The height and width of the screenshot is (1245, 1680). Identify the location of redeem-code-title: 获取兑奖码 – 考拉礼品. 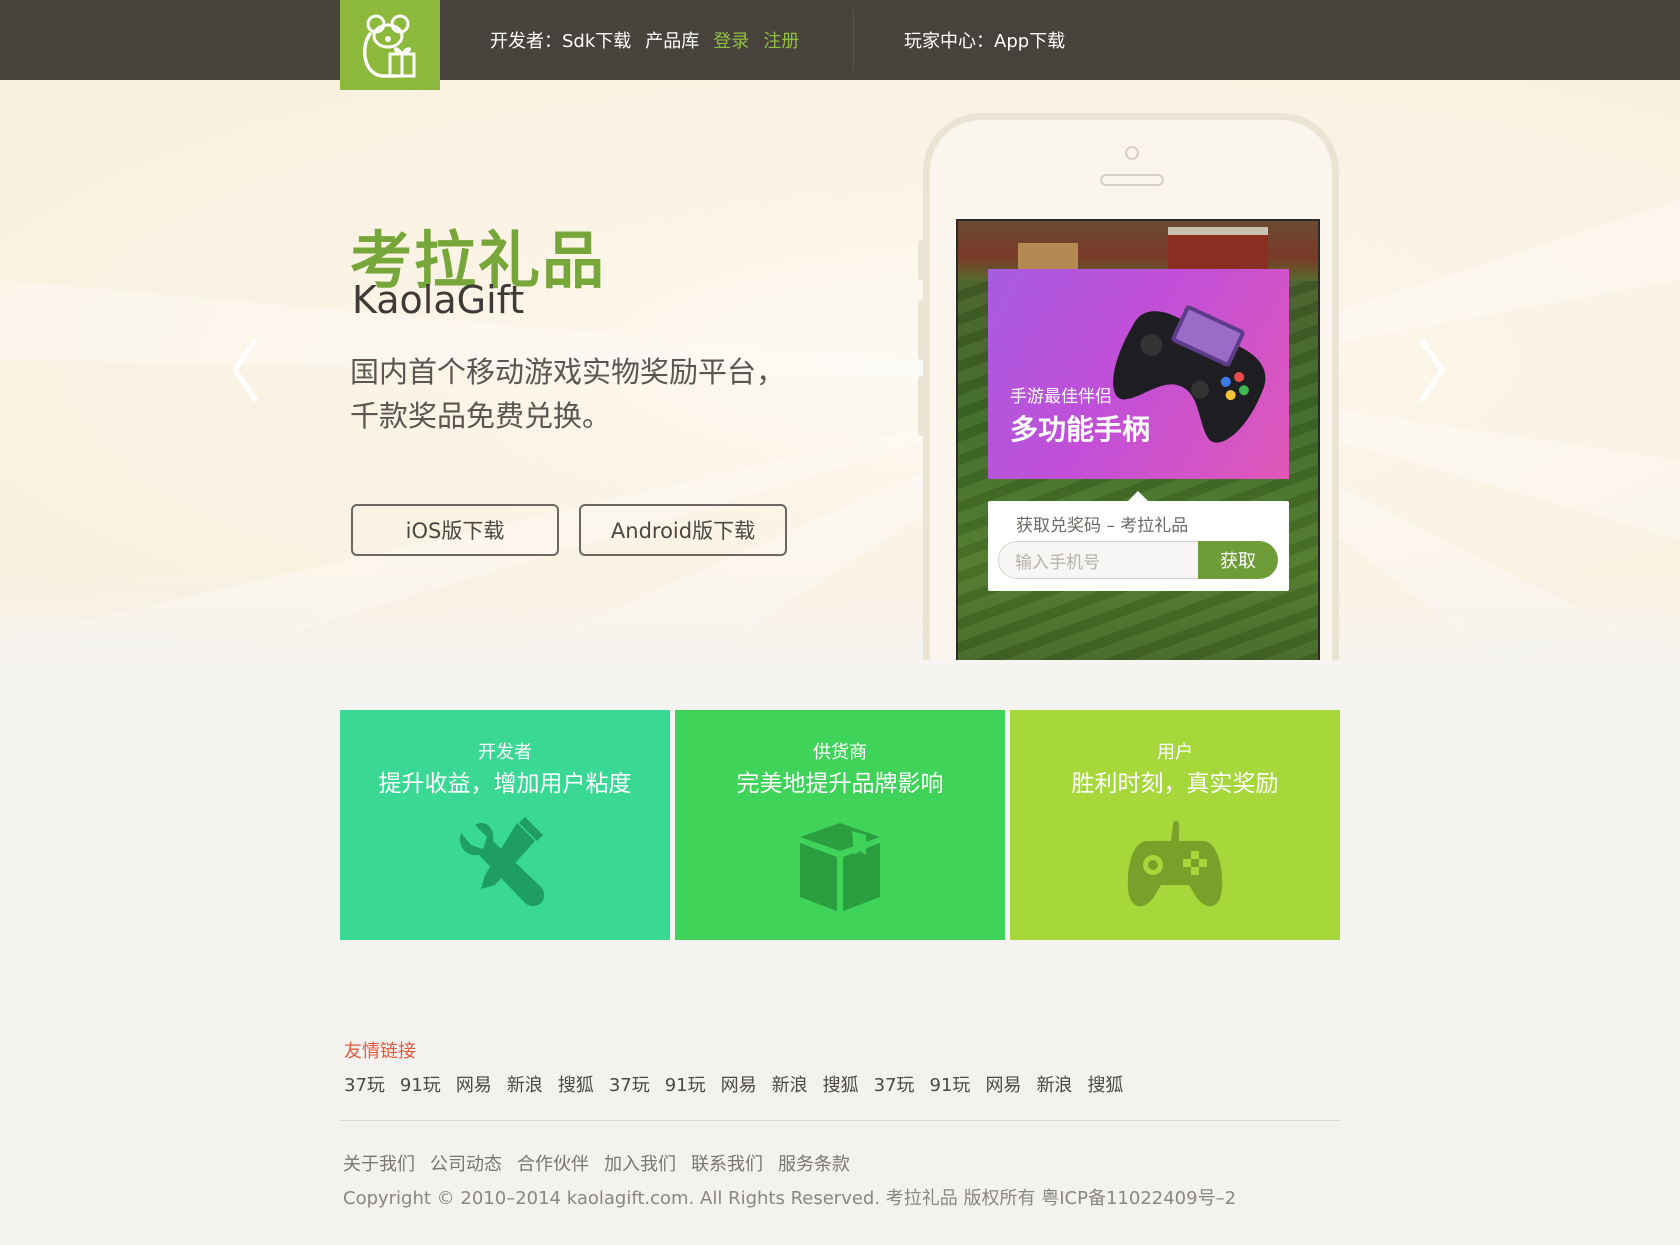
(1102, 526).